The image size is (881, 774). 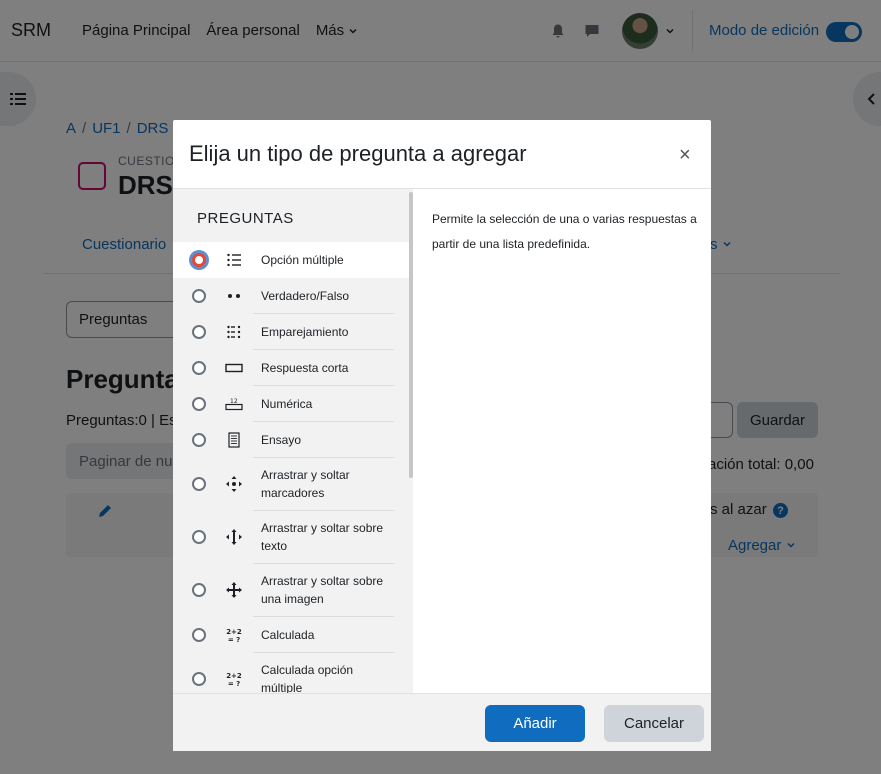 I want to click on calculated-multi-icon: 2+2 = ?, so click(x=234, y=679).